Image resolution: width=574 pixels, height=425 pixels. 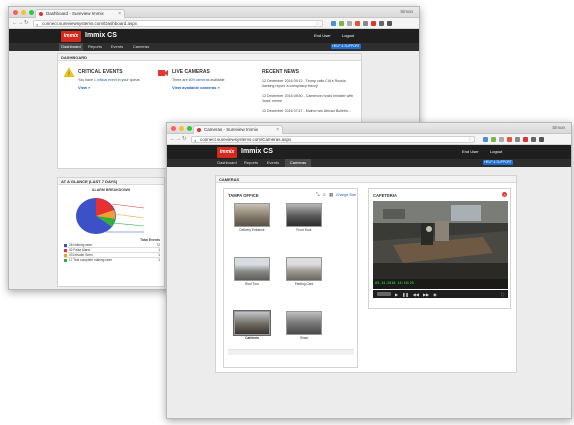 I want to click on row-label: 17 Test complete nothing seen, so click(x=91, y=260).